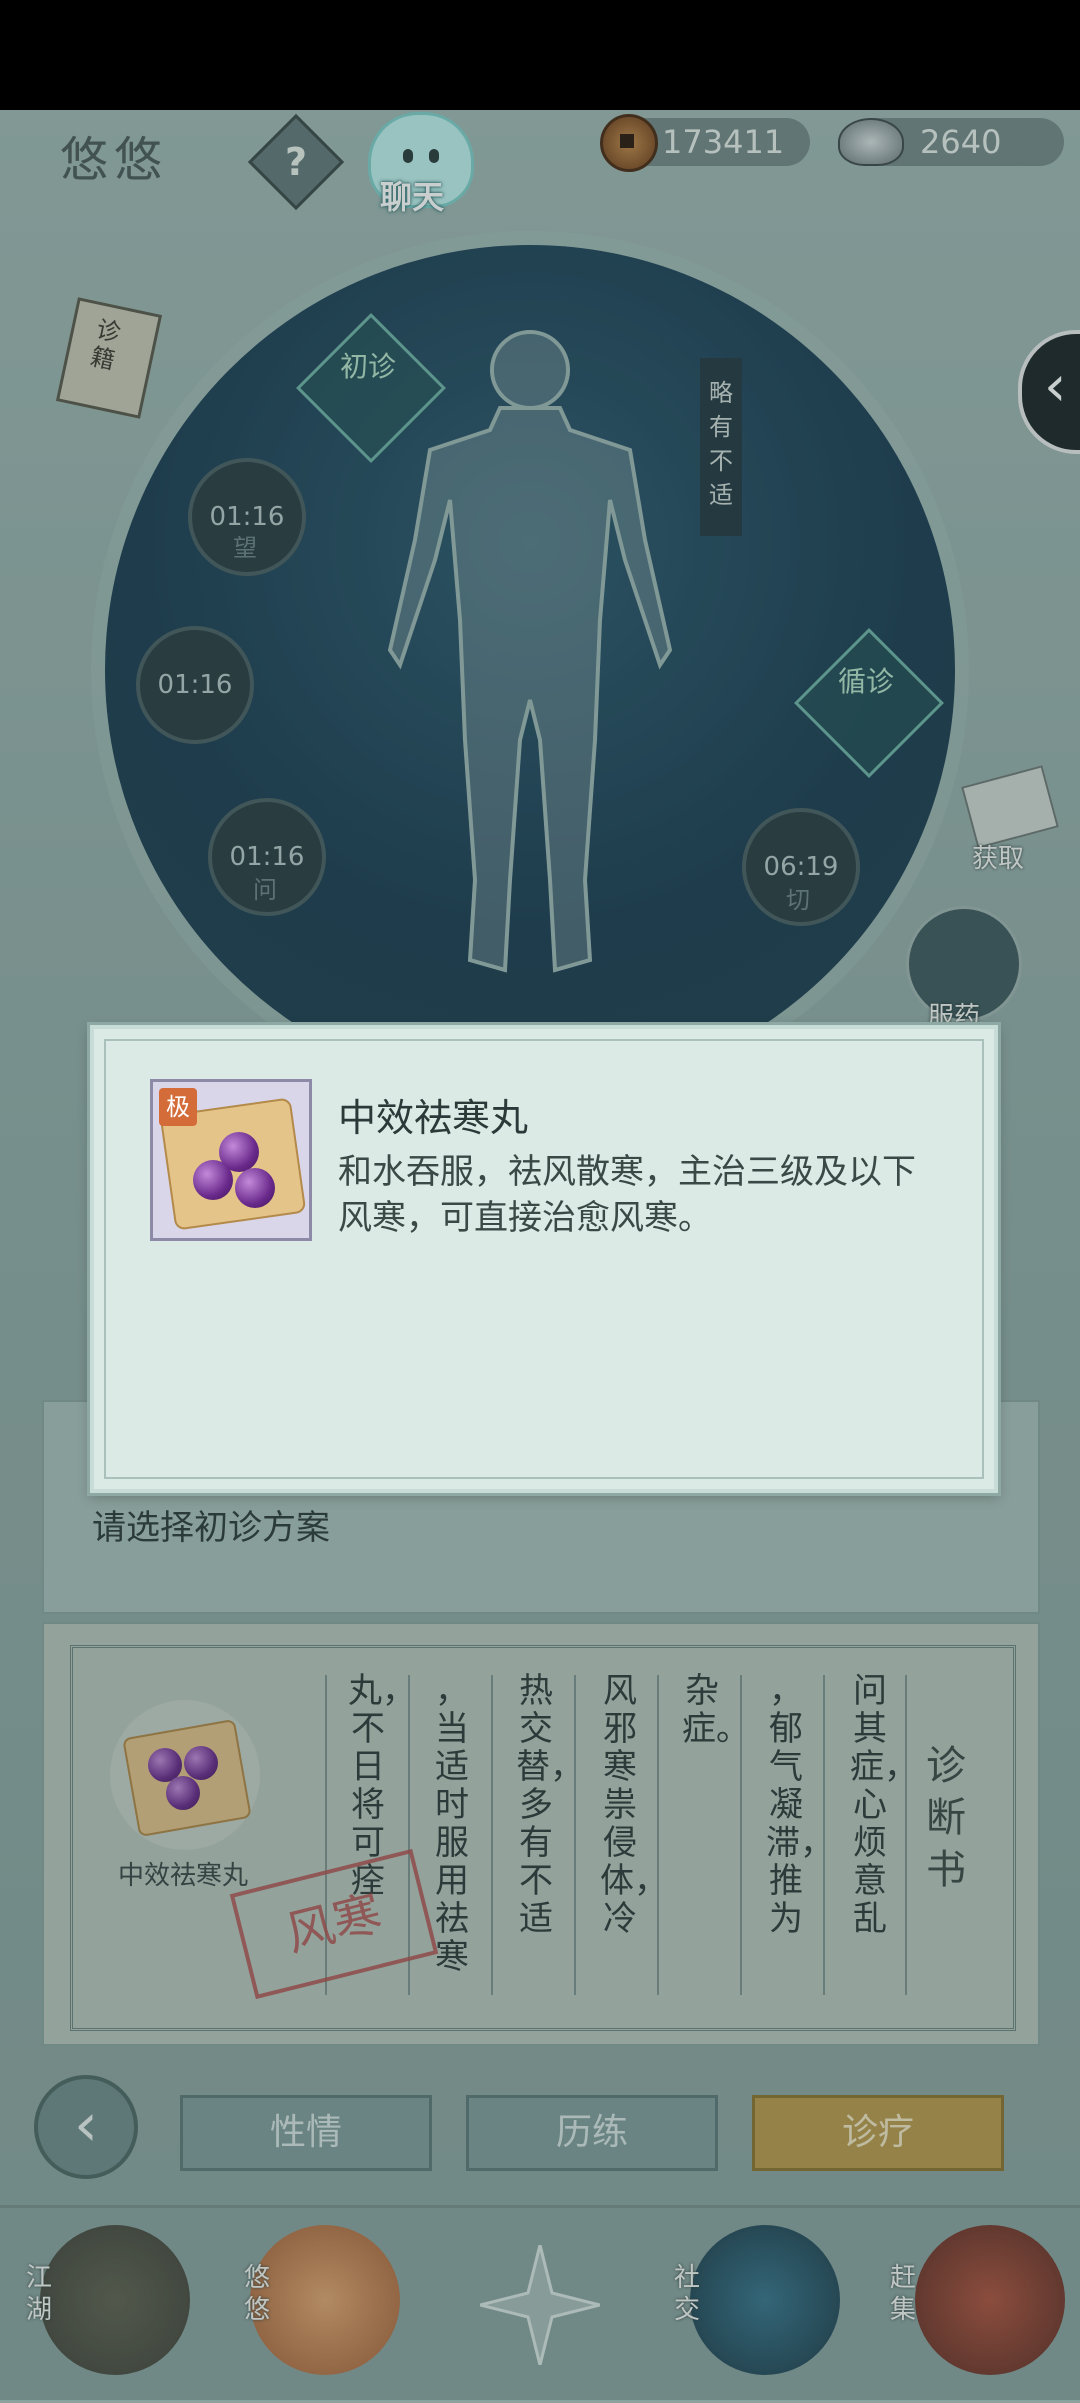 This screenshot has width=1080, height=2403. Describe the element at coordinates (627, 1195) in the screenshot. I see `item-description: 和水吞服，祛风散寒，主治三级及以下风寒，可直接治愈风寒。` at that location.